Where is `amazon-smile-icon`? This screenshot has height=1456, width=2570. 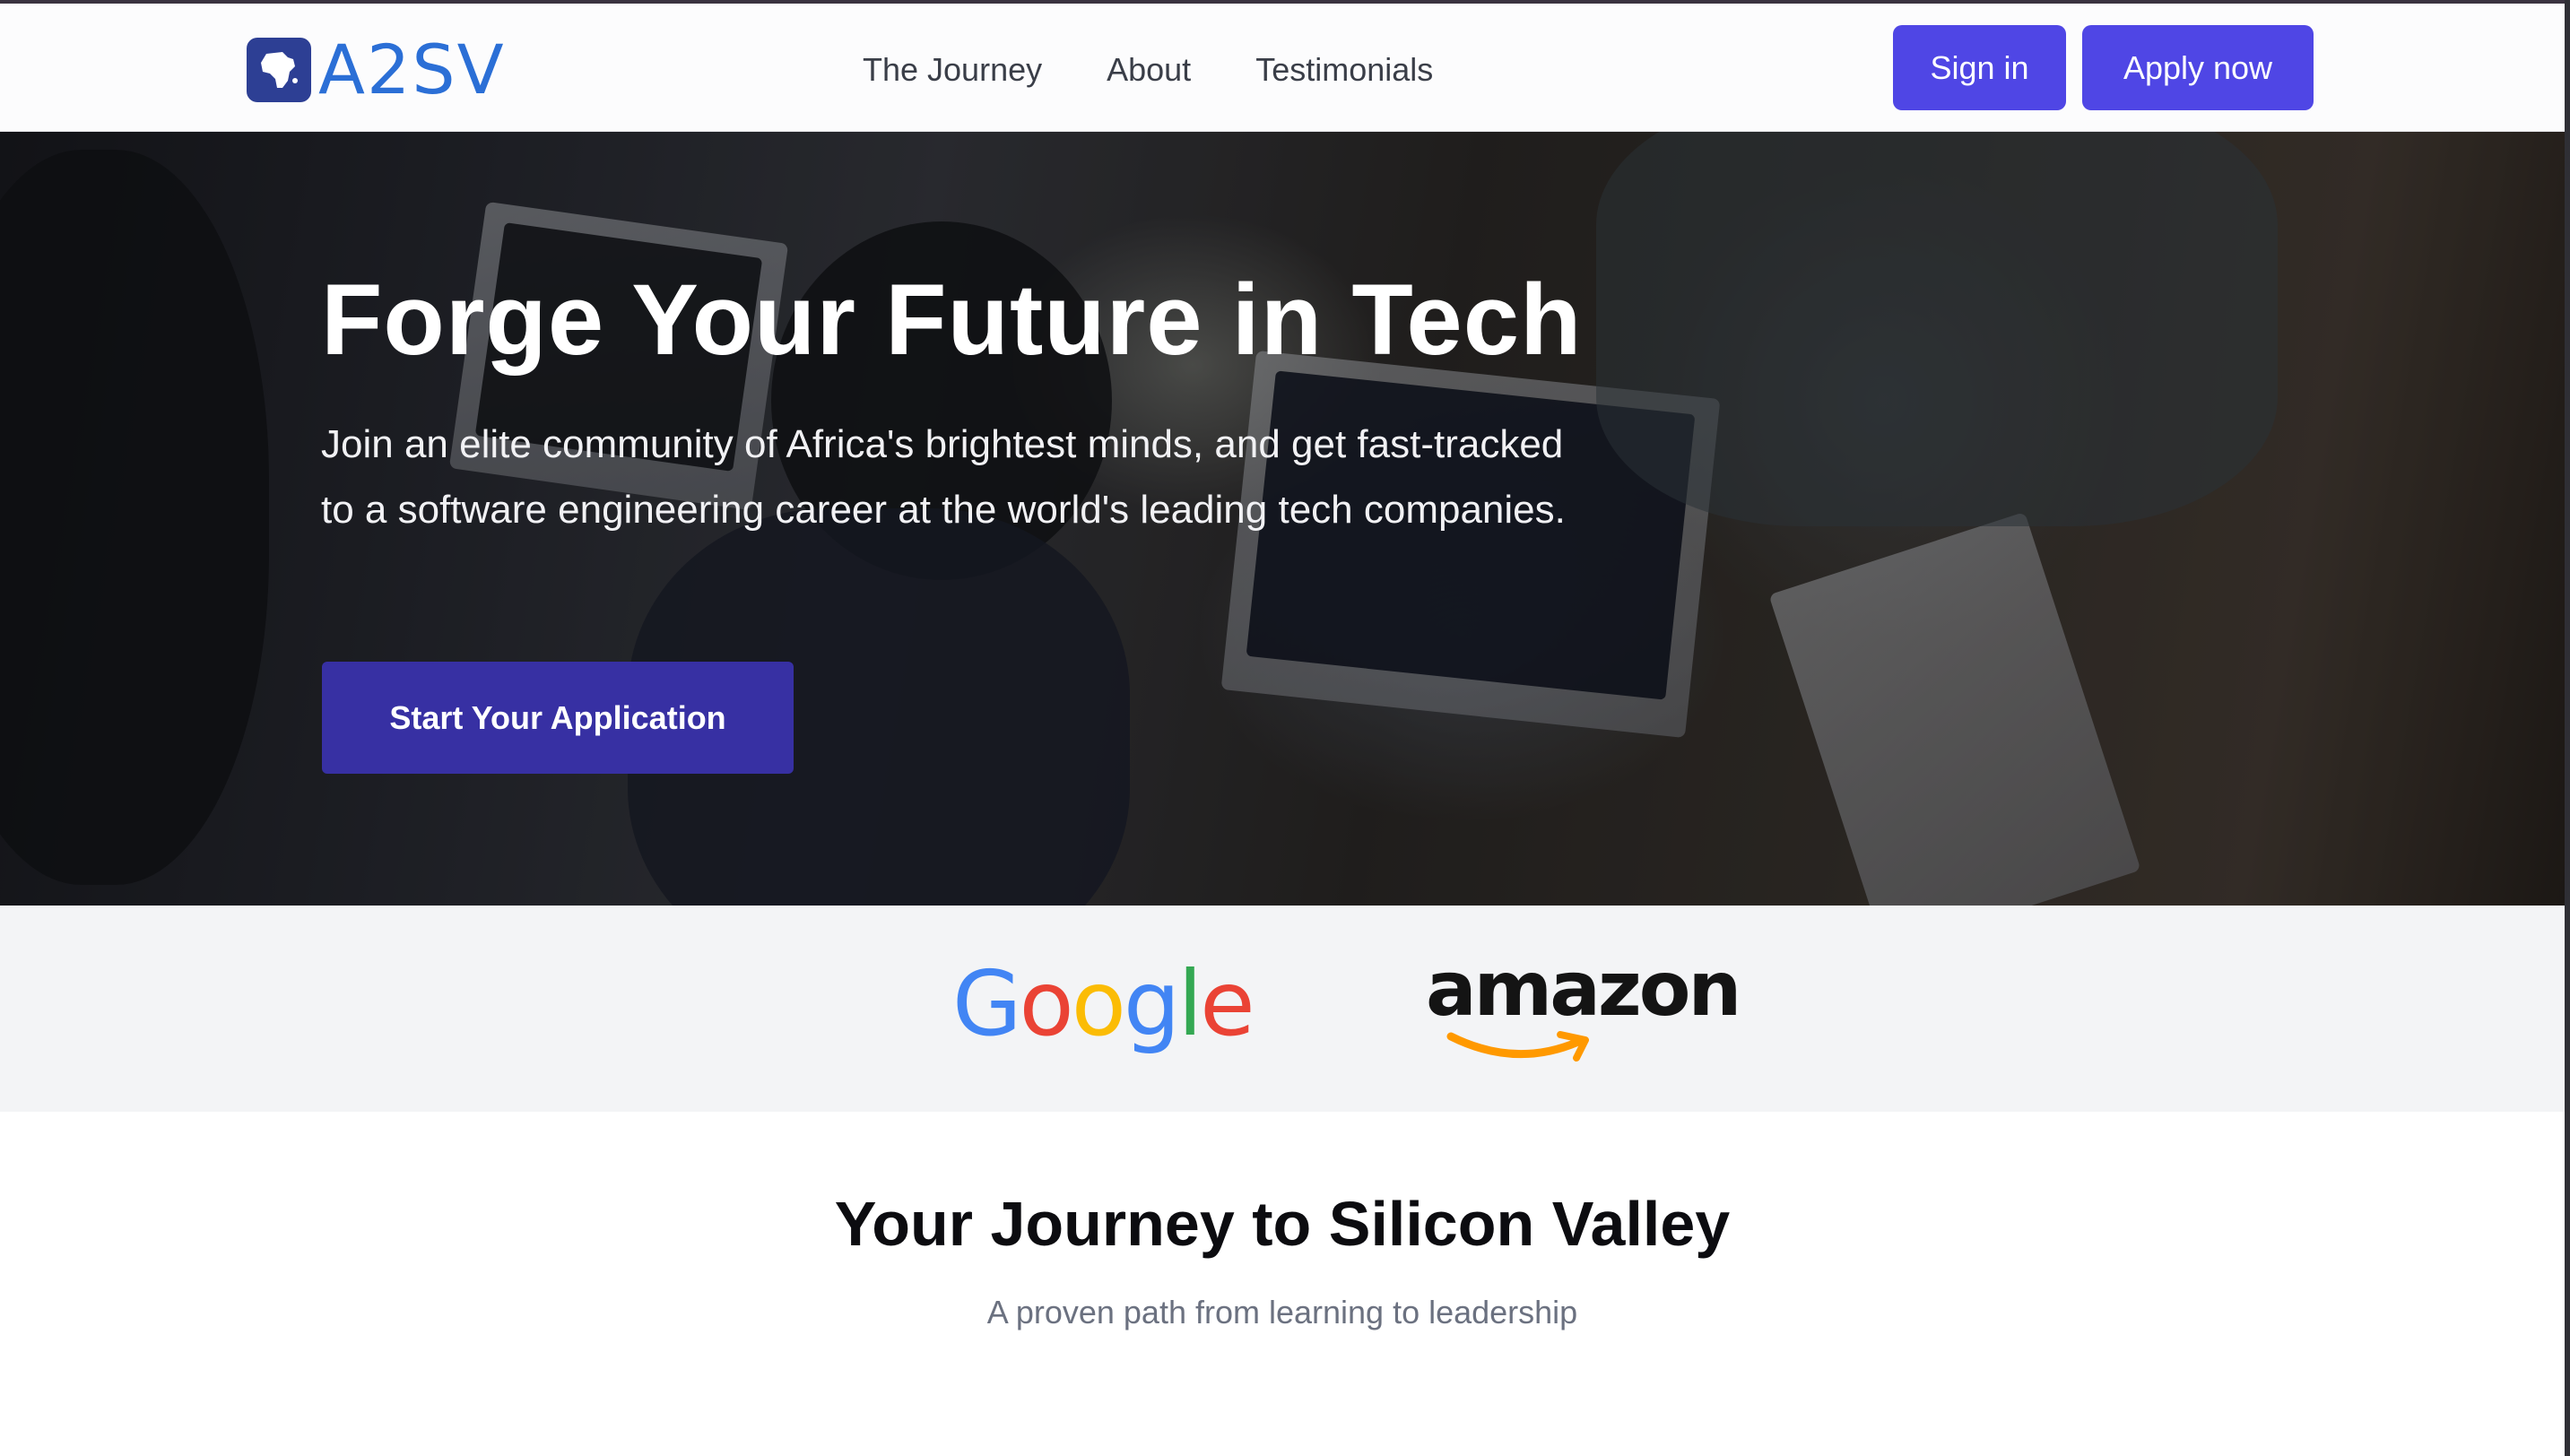
amazon-smile-icon is located at coordinates (1517, 1046).